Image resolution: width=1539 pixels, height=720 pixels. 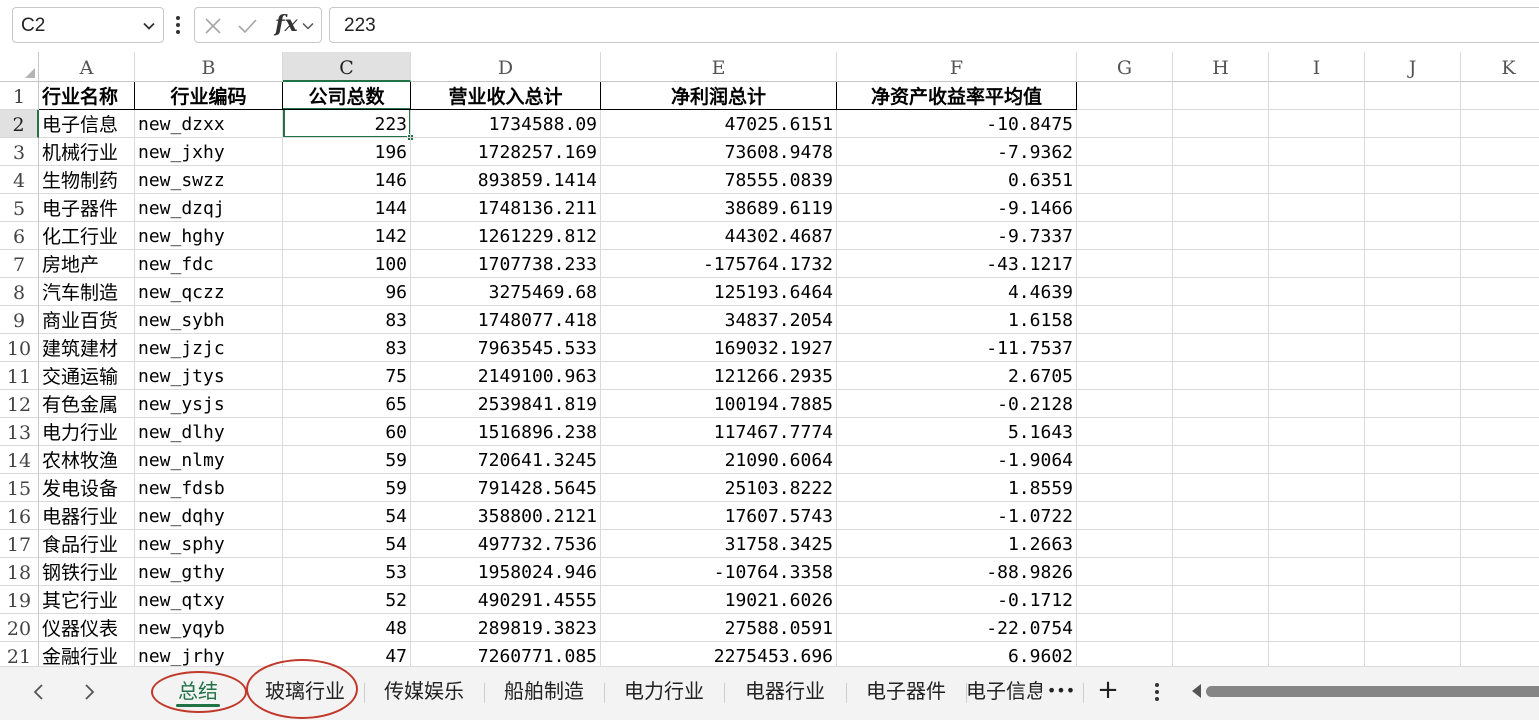 What do you see at coordinates (506, 152) in the screenshot?
I see `revenue-cell: 1728257.169` at bounding box center [506, 152].